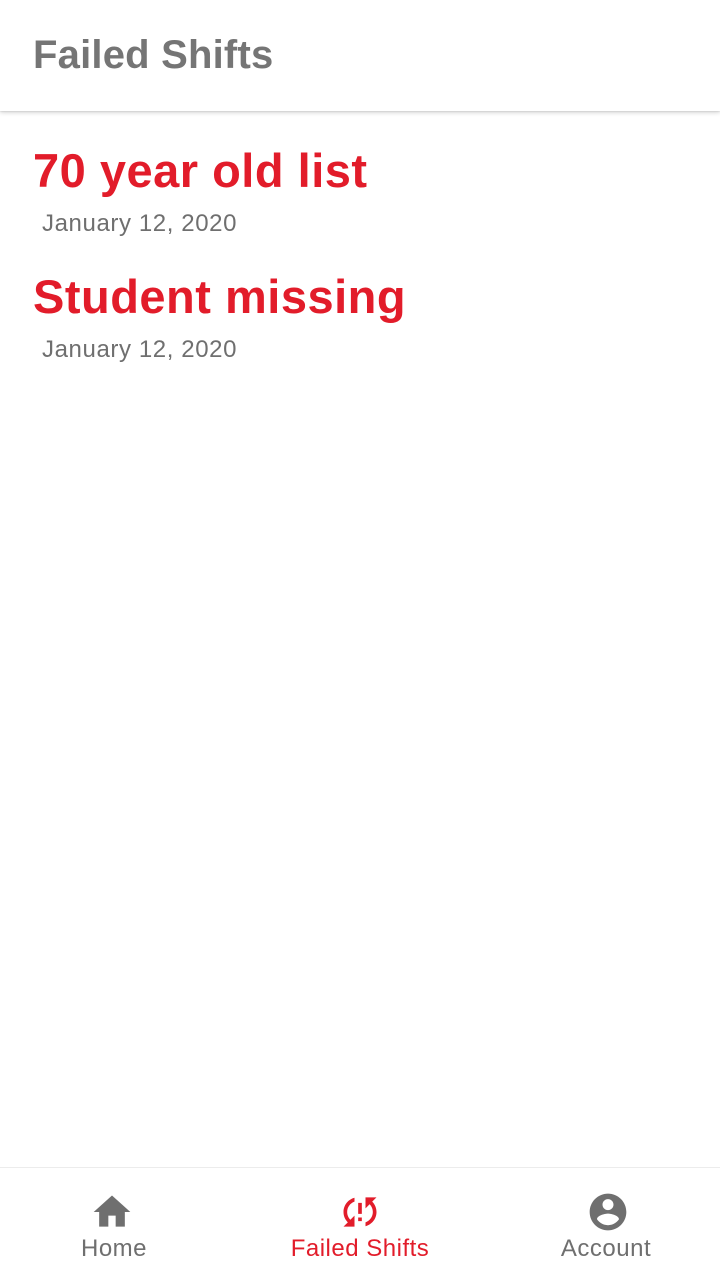 This screenshot has width=720, height=1280. I want to click on shift-title: Student missing, so click(220, 296).